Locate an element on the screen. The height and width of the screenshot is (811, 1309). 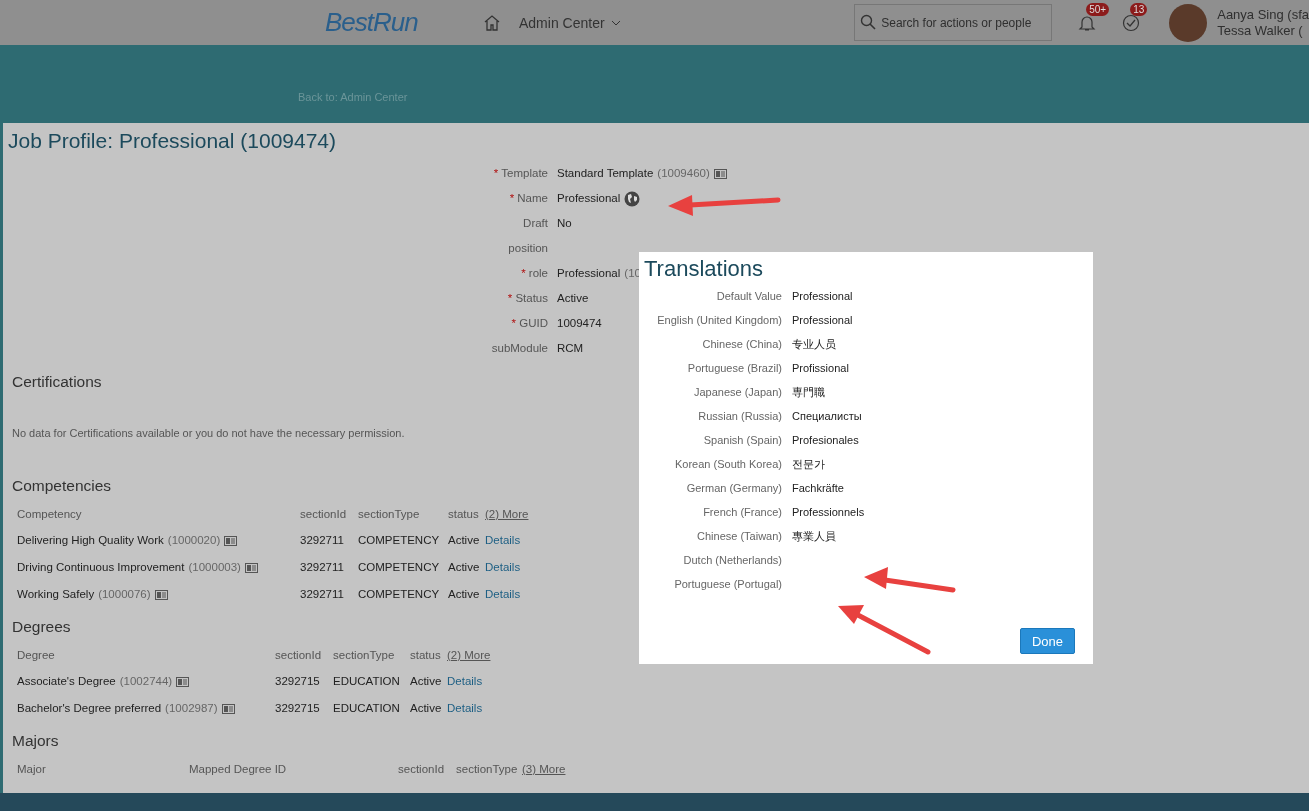
language-label: Japanese (Japan) is located at coordinates (737, 392).